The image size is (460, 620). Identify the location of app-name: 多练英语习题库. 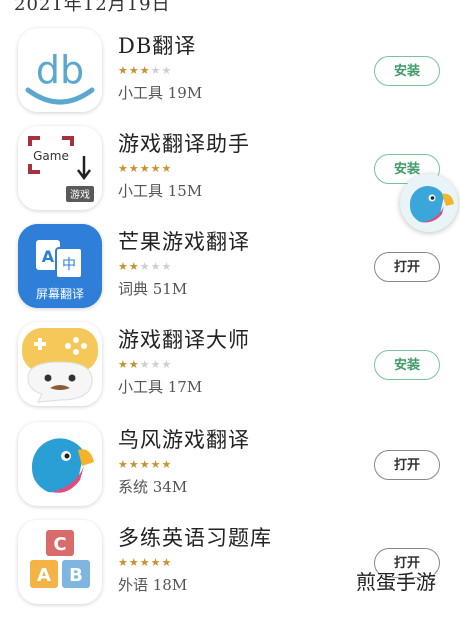
(195, 538).